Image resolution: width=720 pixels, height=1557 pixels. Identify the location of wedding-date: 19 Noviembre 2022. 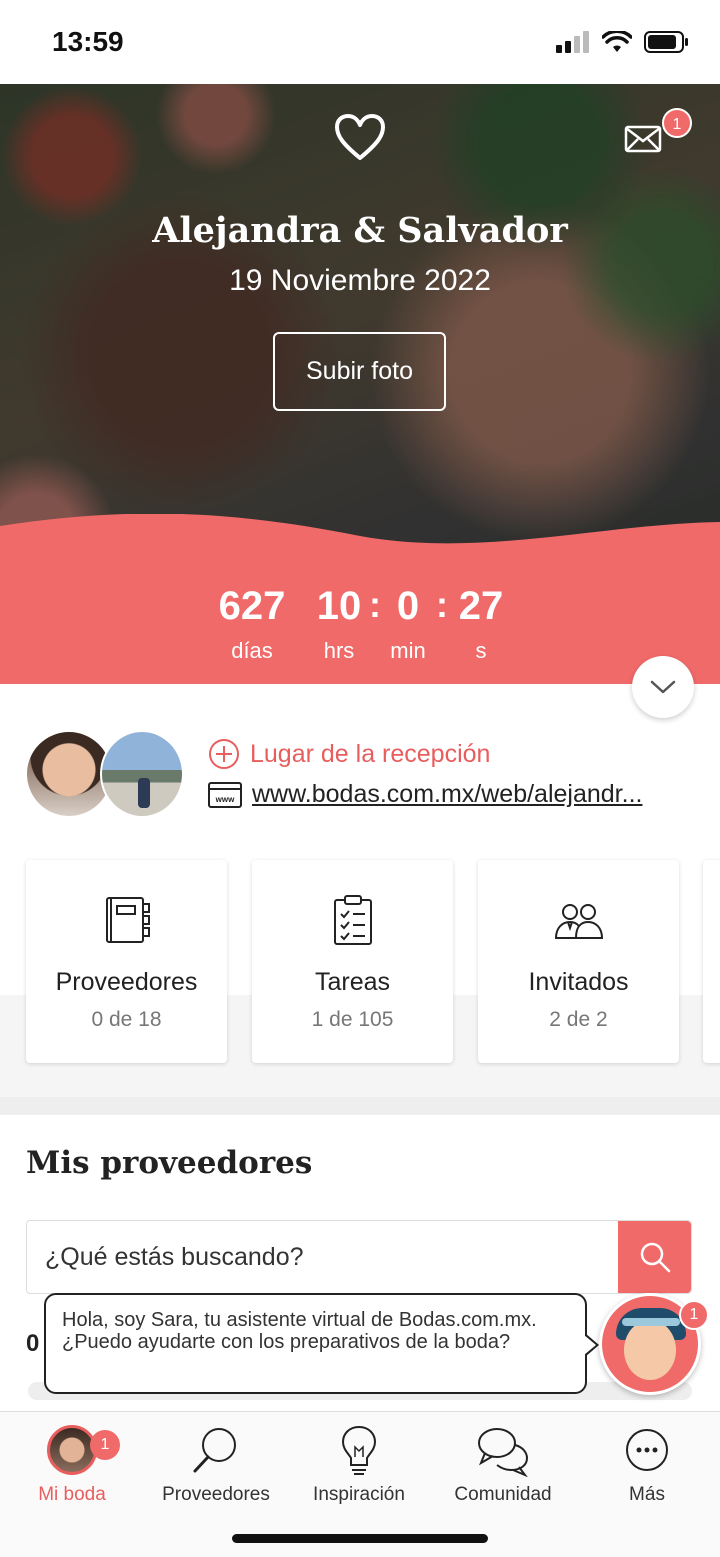
(360, 280).